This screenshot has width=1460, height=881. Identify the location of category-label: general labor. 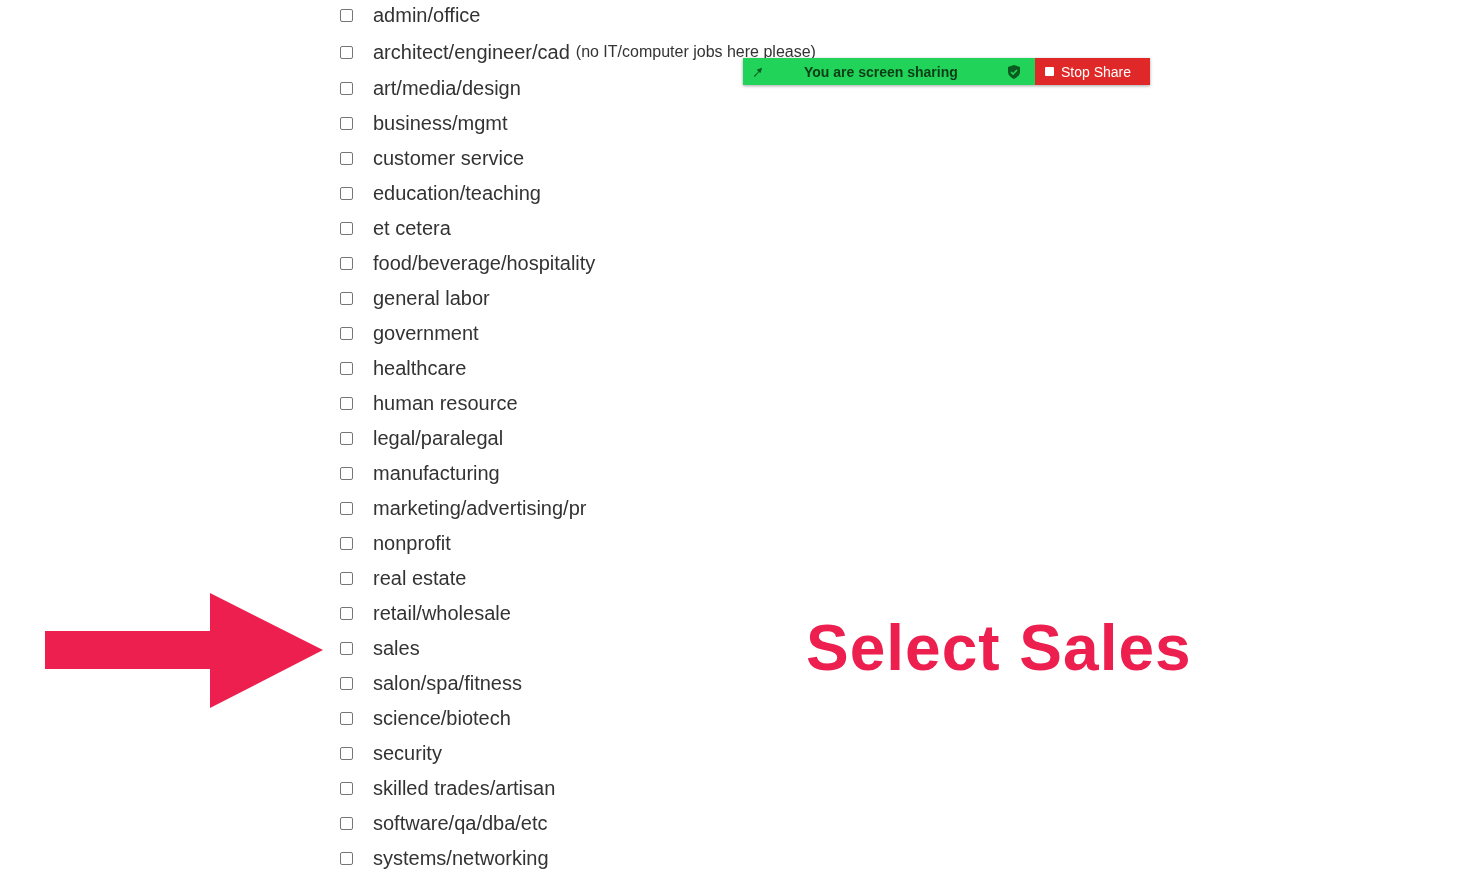
(431, 298).